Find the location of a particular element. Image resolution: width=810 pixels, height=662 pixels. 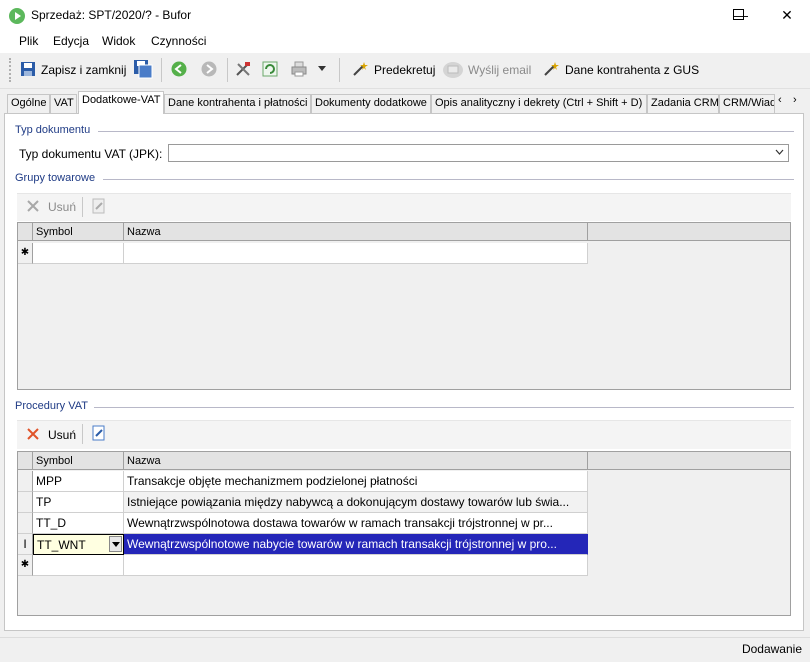

tab-dodatkowe-vat: Dodatkowe-VAT is located at coordinates (121, 102).